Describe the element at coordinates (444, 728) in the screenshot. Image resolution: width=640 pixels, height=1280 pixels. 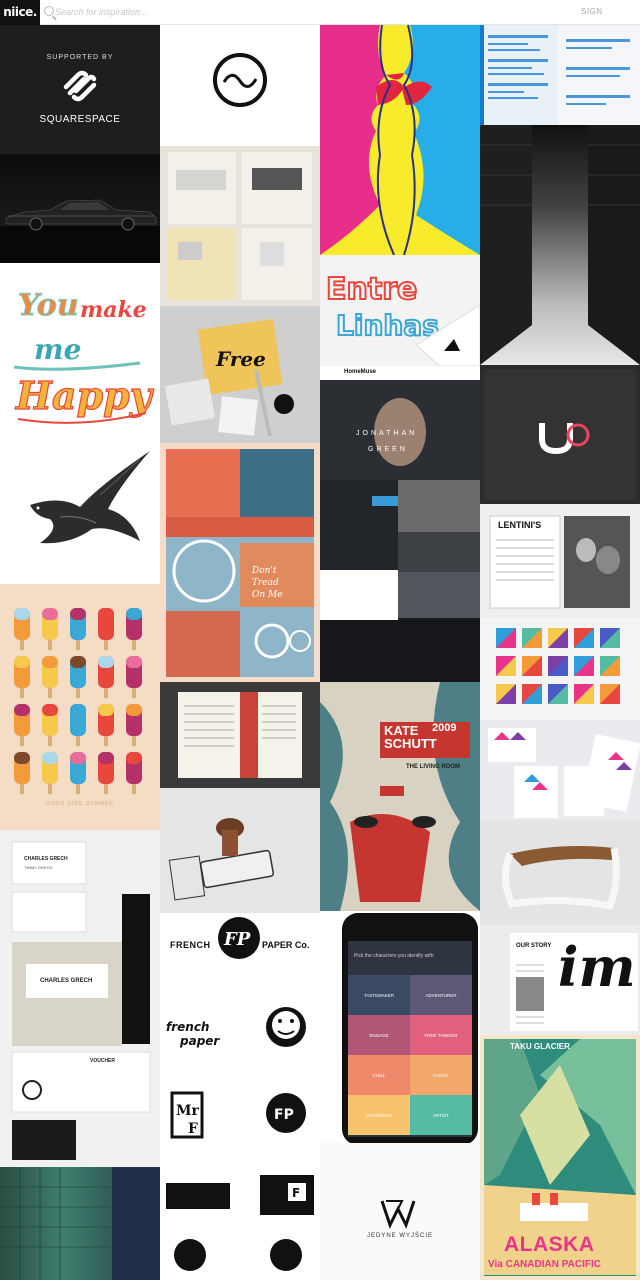
I see `kate-year: 2009` at that location.